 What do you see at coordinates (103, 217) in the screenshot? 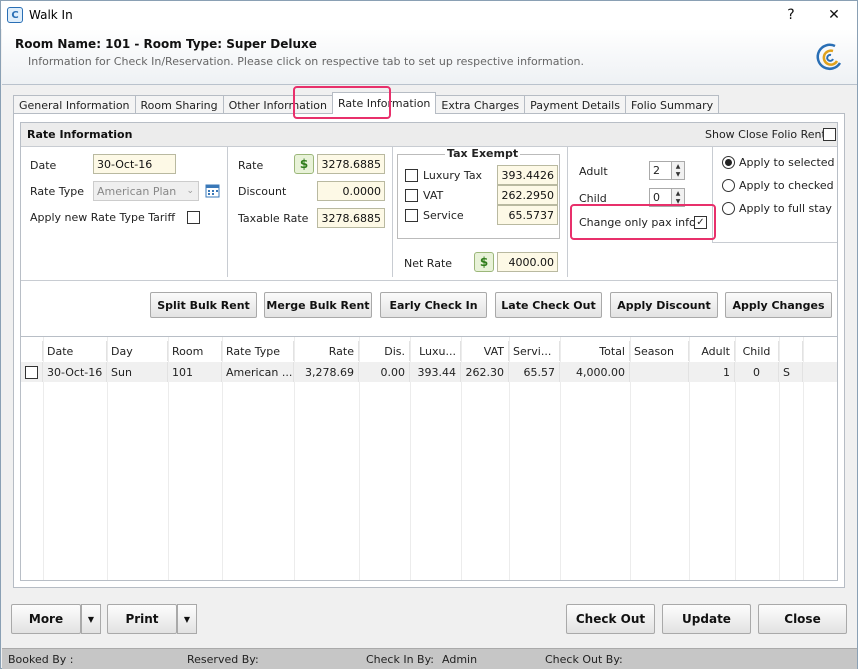
I see `apply-new-tariff-label: Apply new Rate Type Tariff` at bounding box center [103, 217].